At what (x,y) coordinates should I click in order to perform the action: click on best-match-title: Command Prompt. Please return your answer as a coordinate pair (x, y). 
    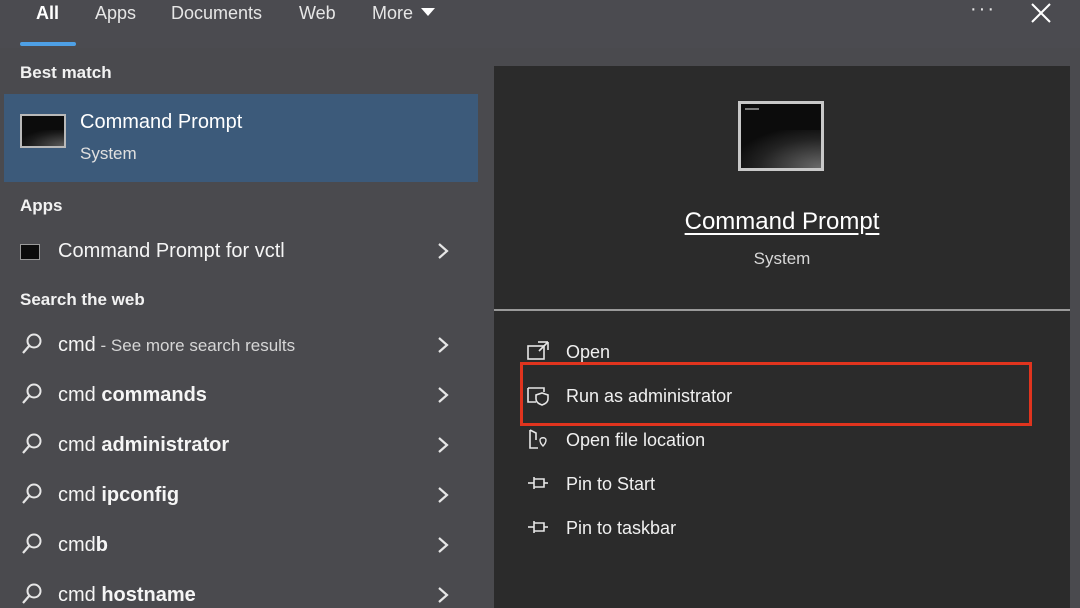
    Looking at the image, I should click on (161, 122).